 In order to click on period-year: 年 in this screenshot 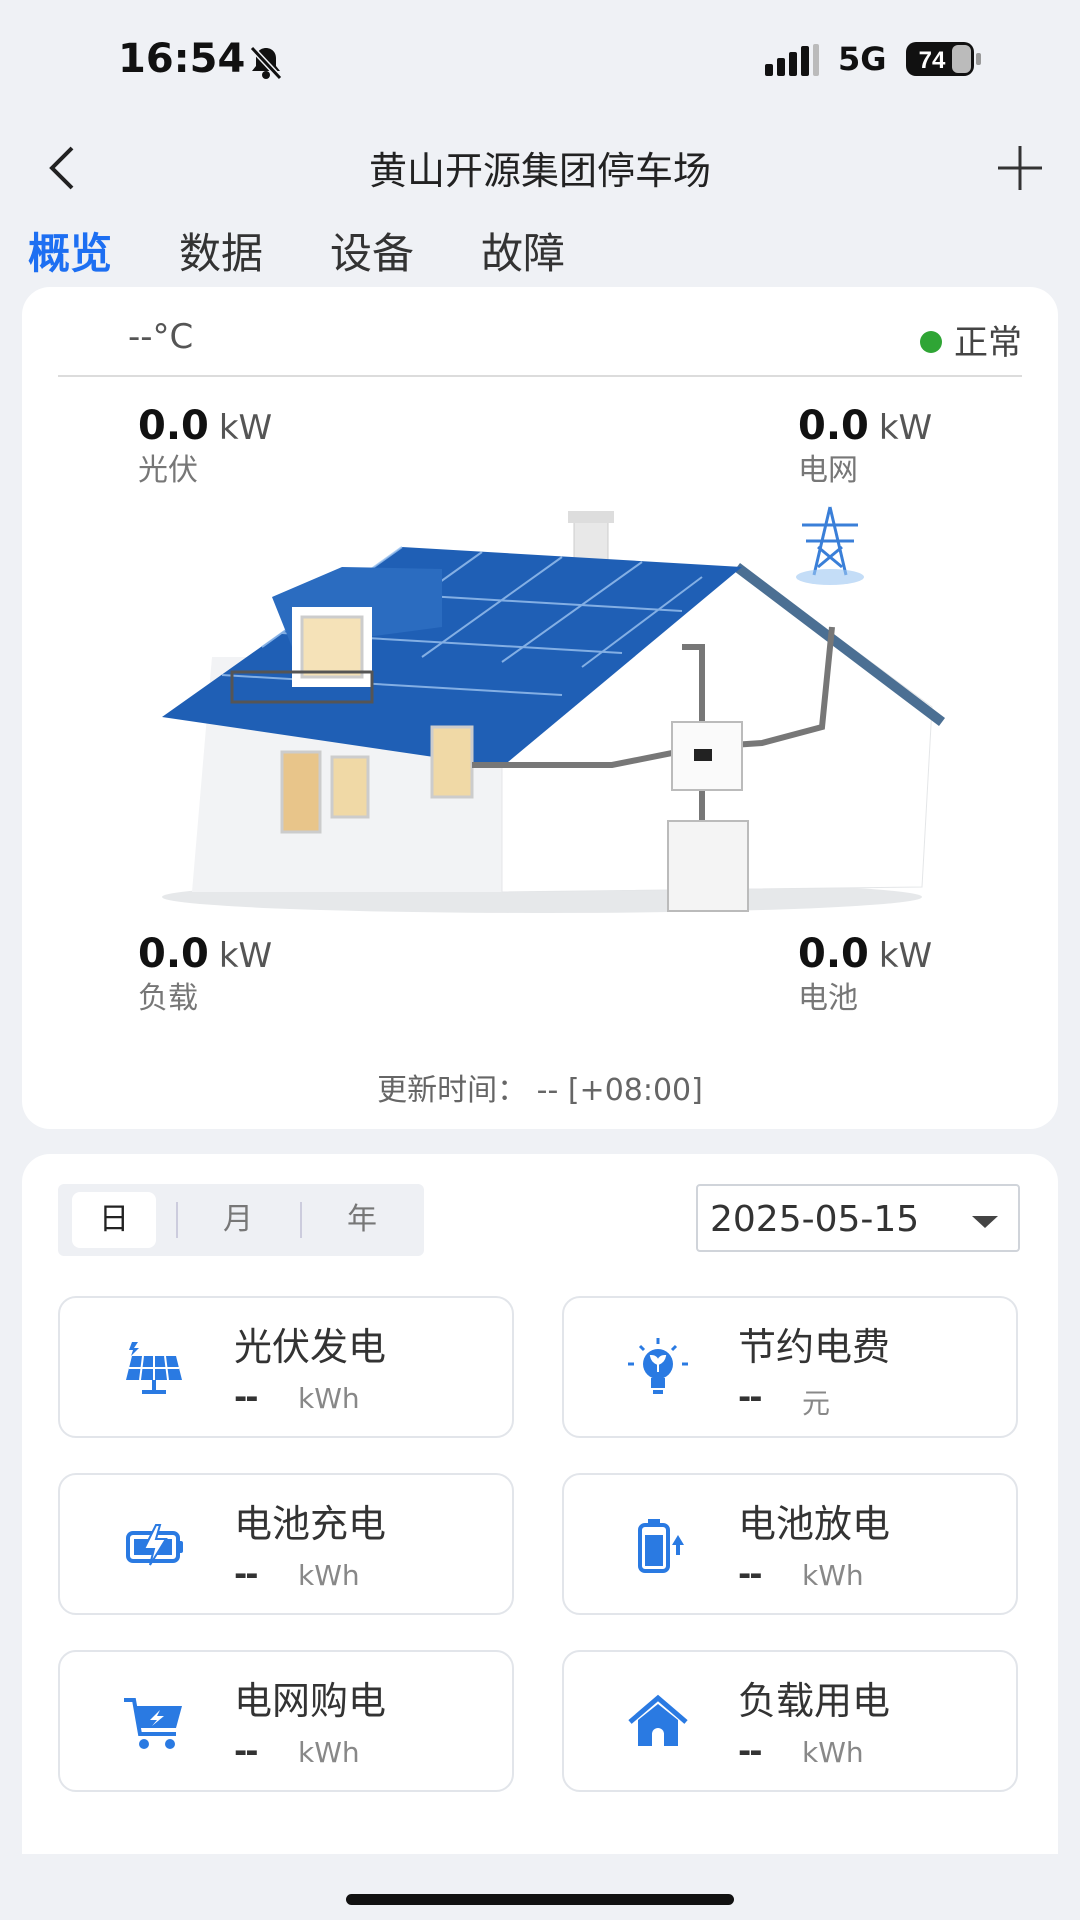, I will do `click(362, 1220)`.